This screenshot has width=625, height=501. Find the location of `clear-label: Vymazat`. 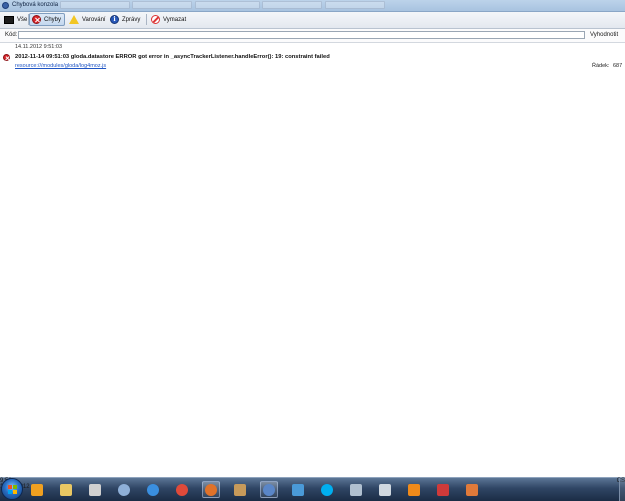

clear-label: Vymazat is located at coordinates (175, 19).